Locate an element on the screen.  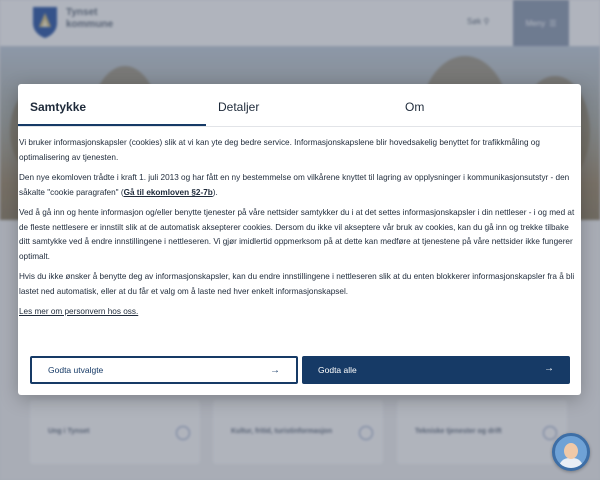
accept-all-label: Godta alle is located at coordinates (337, 370).